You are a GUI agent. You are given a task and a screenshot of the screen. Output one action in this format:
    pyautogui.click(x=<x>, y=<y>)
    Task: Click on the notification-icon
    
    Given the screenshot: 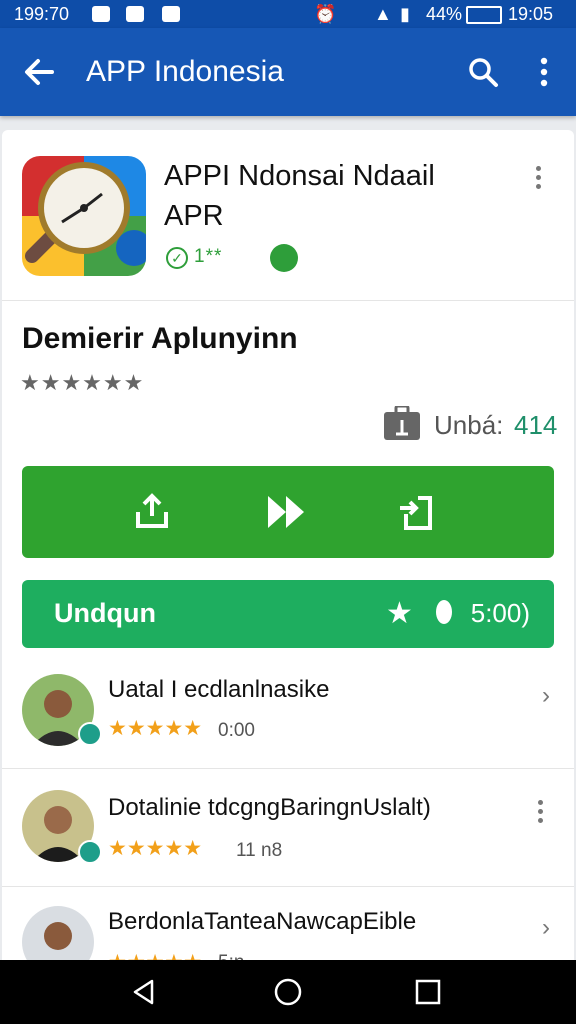 What is the action you would take?
    pyautogui.click(x=101, y=14)
    